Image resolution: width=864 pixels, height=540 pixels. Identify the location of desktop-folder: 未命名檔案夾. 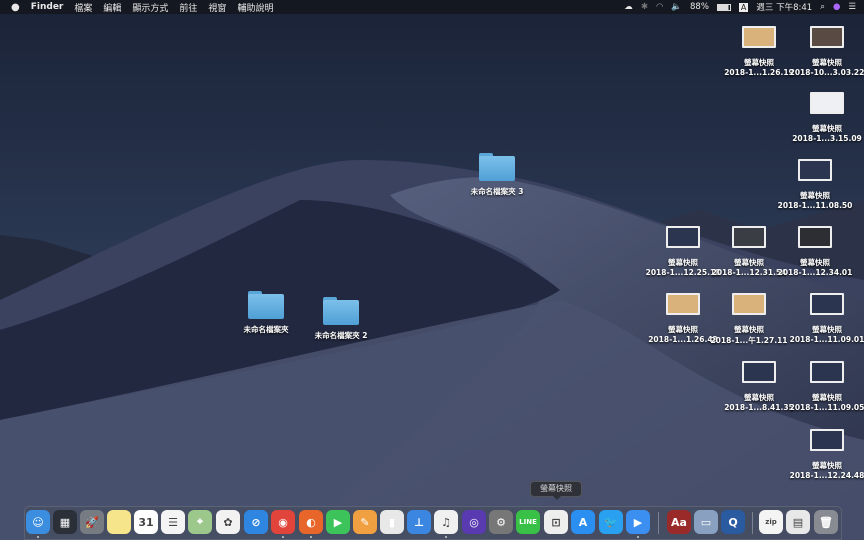
(266, 313).